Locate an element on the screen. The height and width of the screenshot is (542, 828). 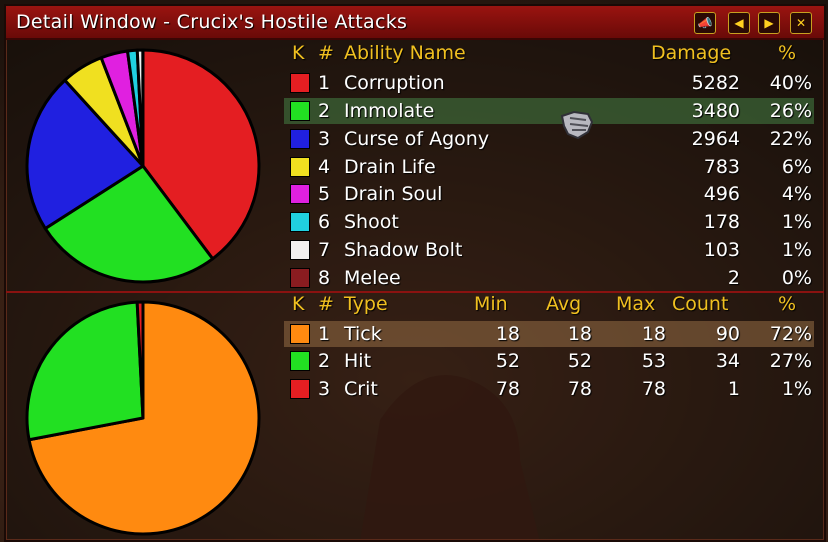
hit-type: Crit is located at coordinates (361, 389).